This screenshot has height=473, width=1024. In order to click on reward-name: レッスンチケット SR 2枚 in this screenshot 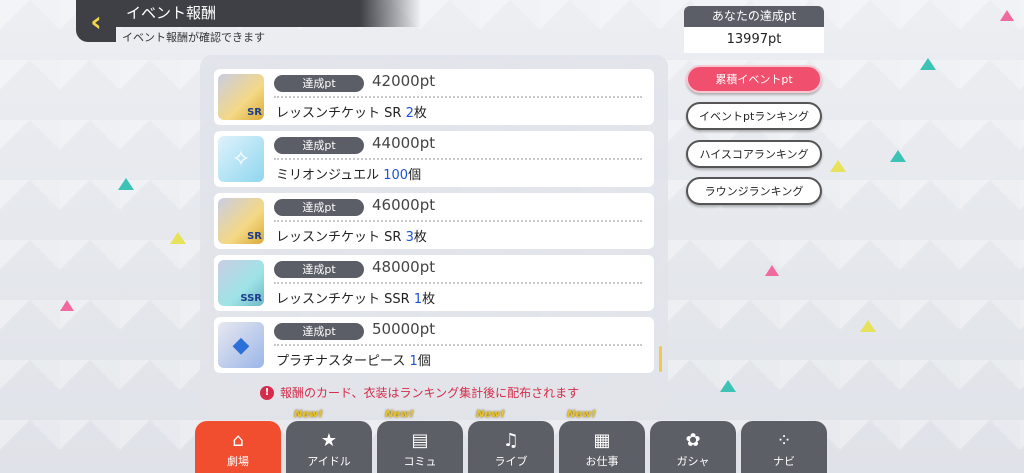, I will do `click(351, 113)`.